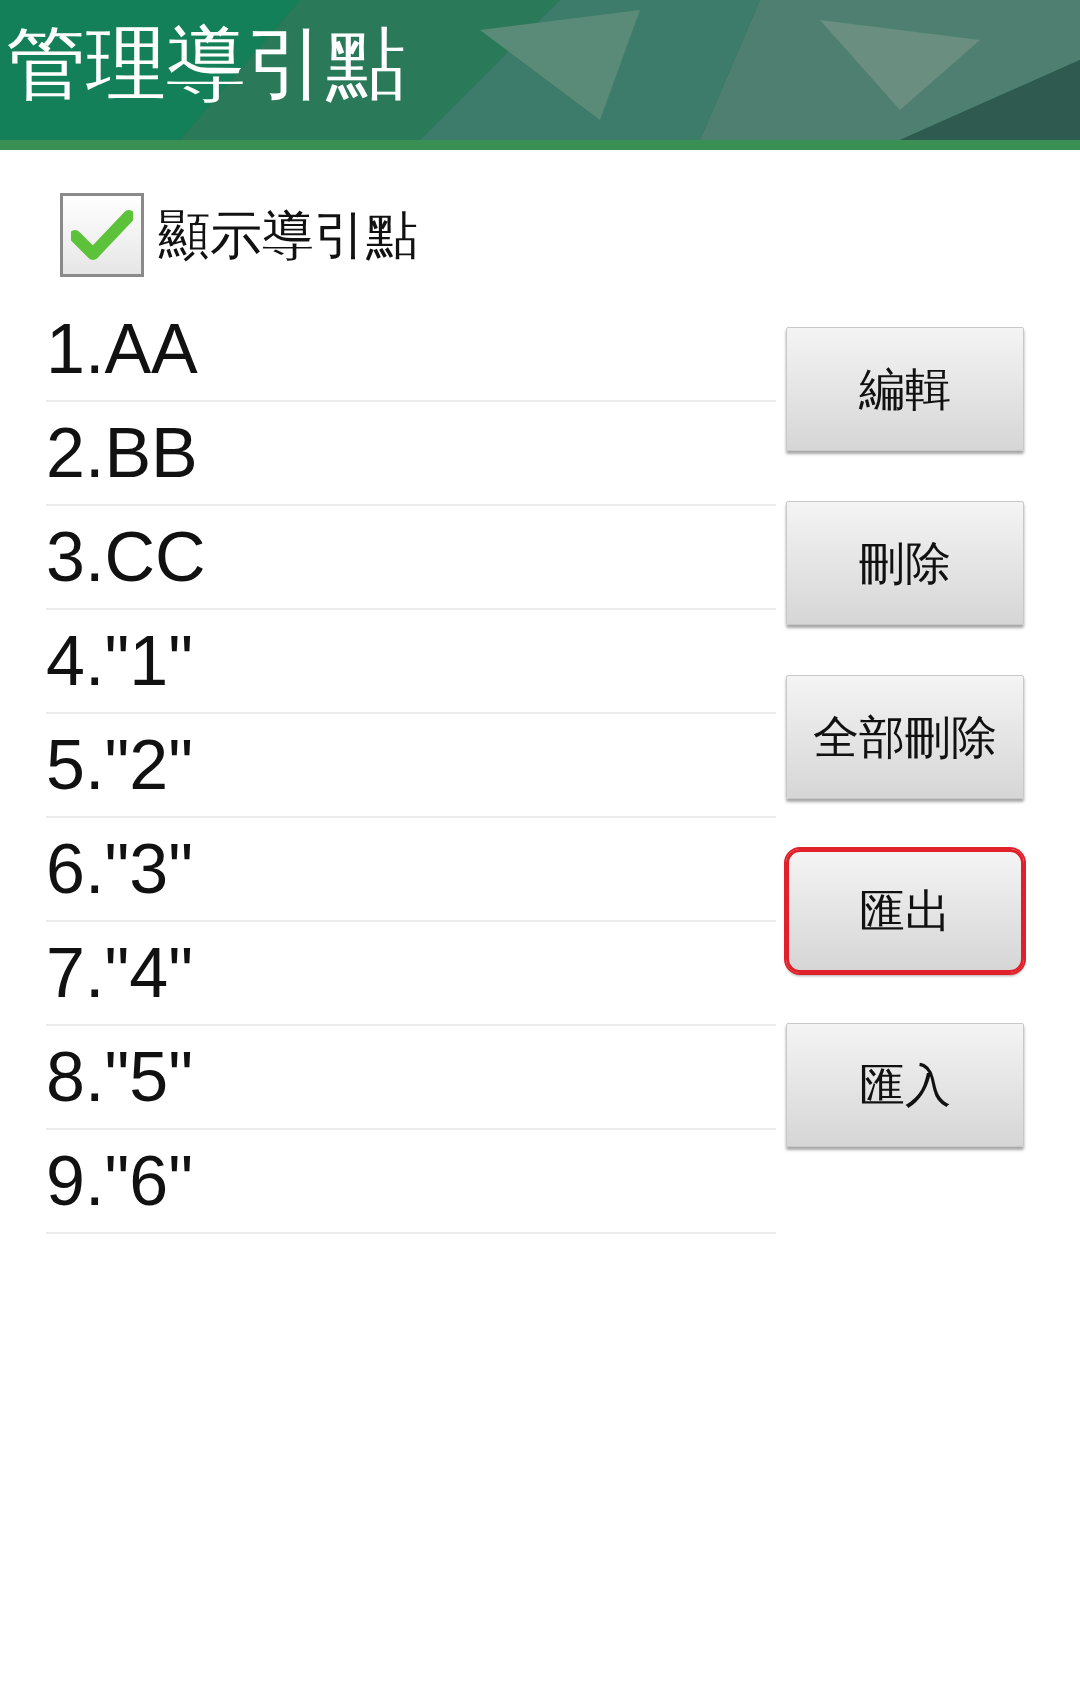 This screenshot has width=1080, height=1700. I want to click on checkbox-label: 顯示導引點, so click(288, 235).